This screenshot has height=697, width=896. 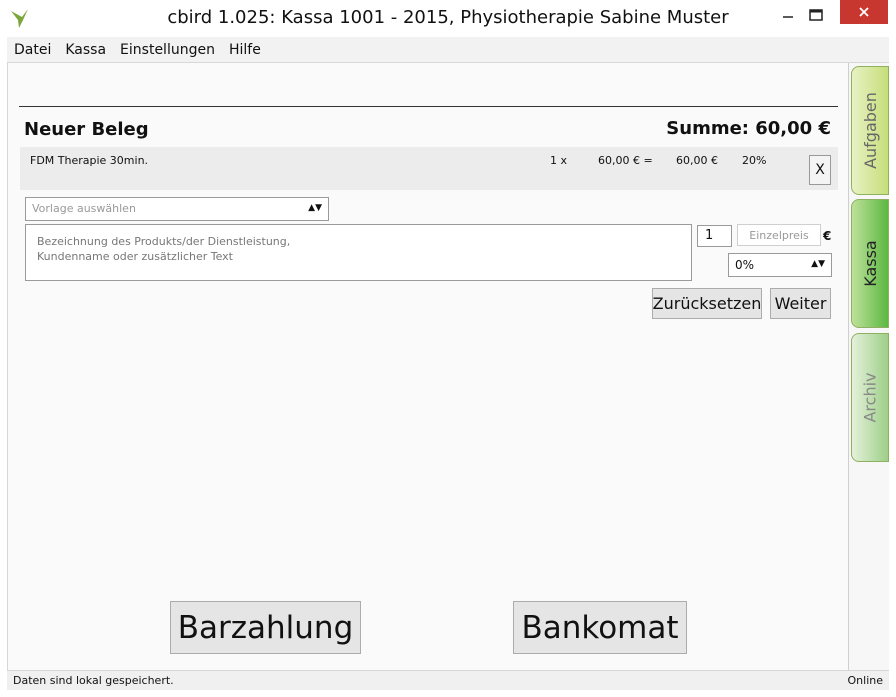 I want to click on receipt-sum: Summe: 60,00 €, so click(x=748, y=128).